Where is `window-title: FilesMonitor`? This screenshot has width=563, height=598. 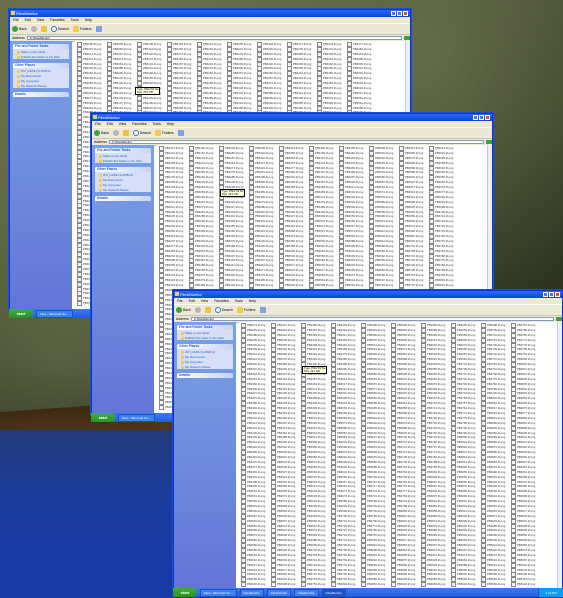
window-title: FilesMonitor is located at coordinates (109, 117).